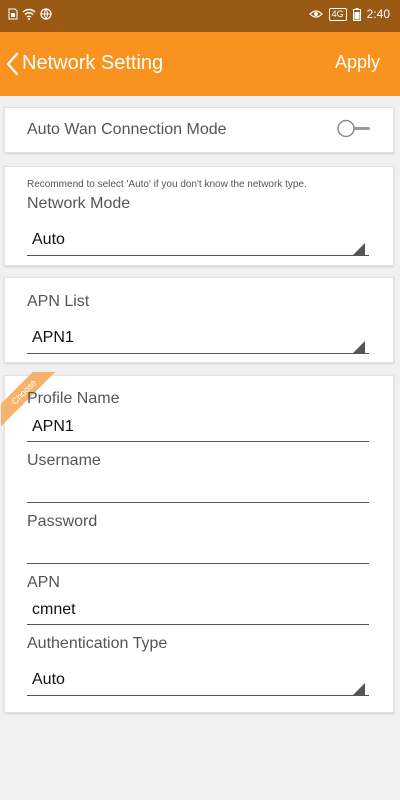 This screenshot has width=400, height=800. I want to click on username-label: Username, so click(64, 460).